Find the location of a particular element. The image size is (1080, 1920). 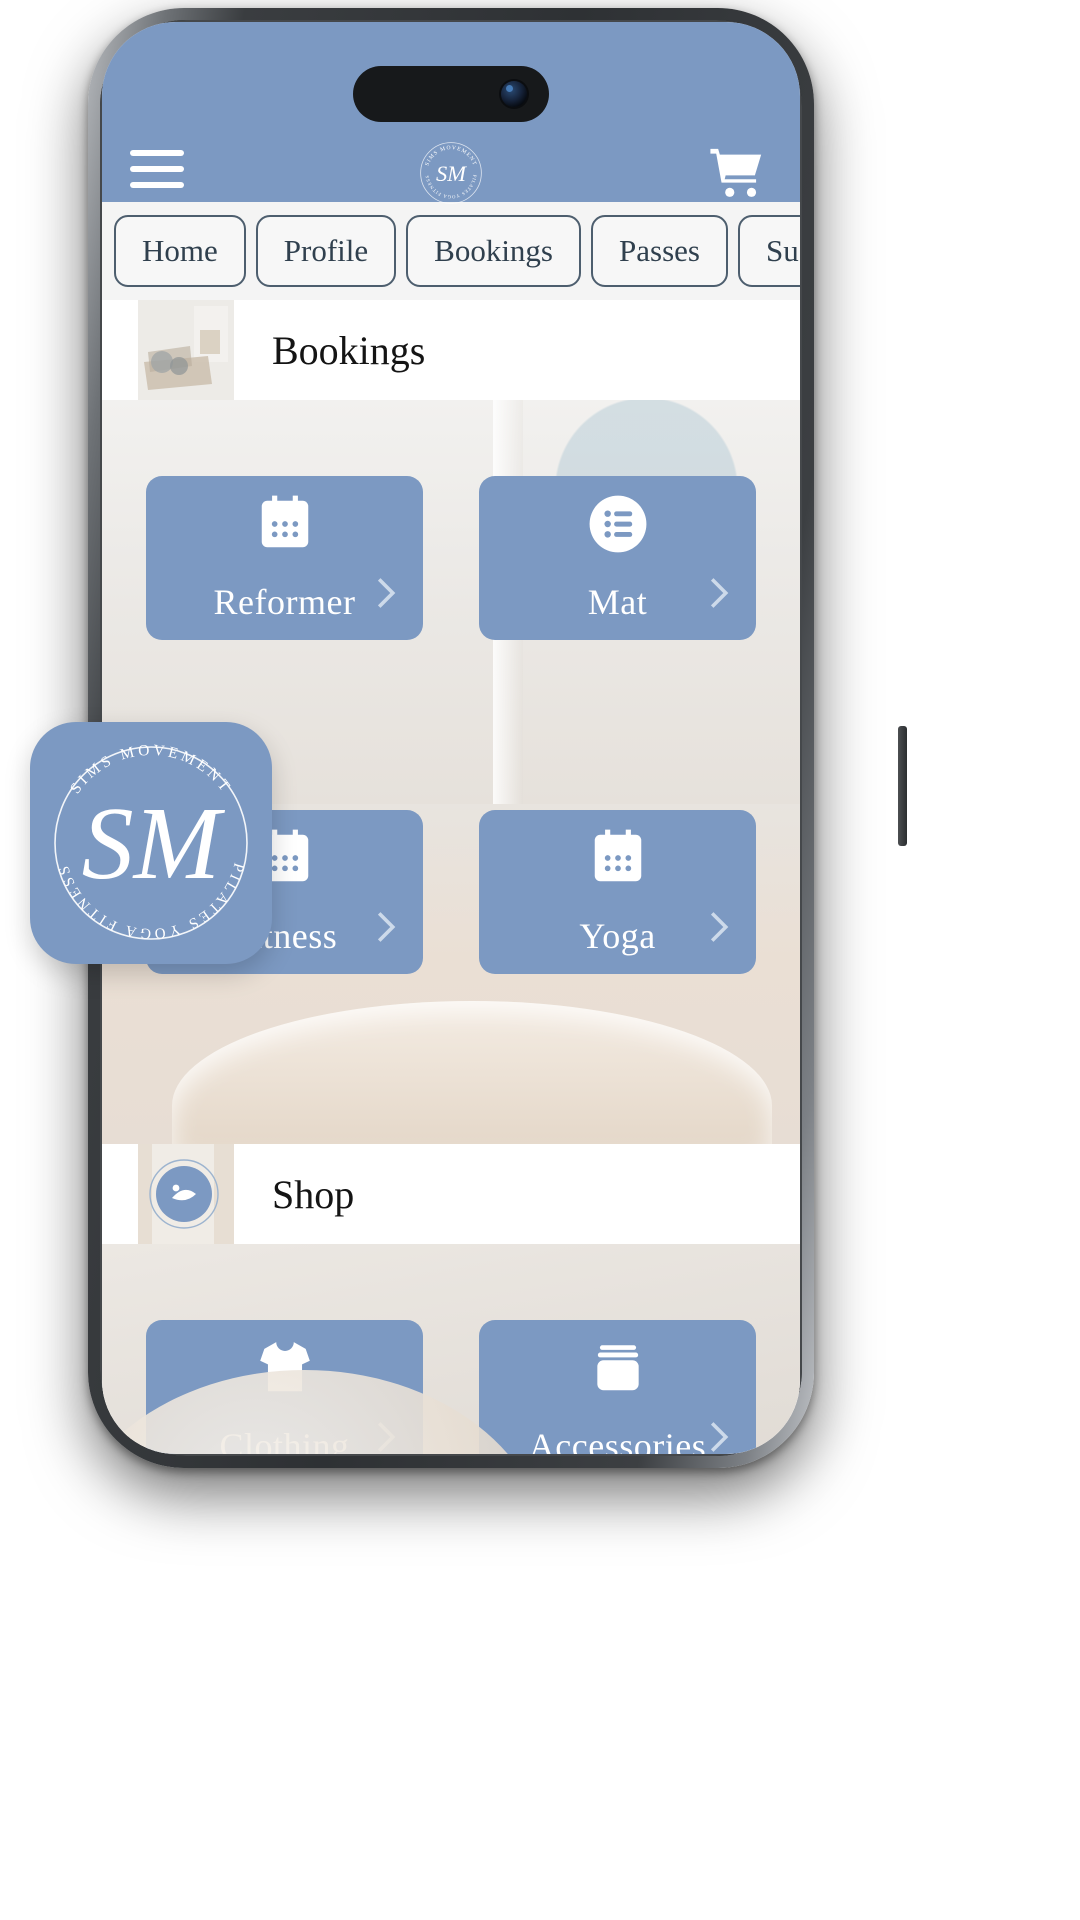

tshirt-icon is located at coordinates (285, 1368).